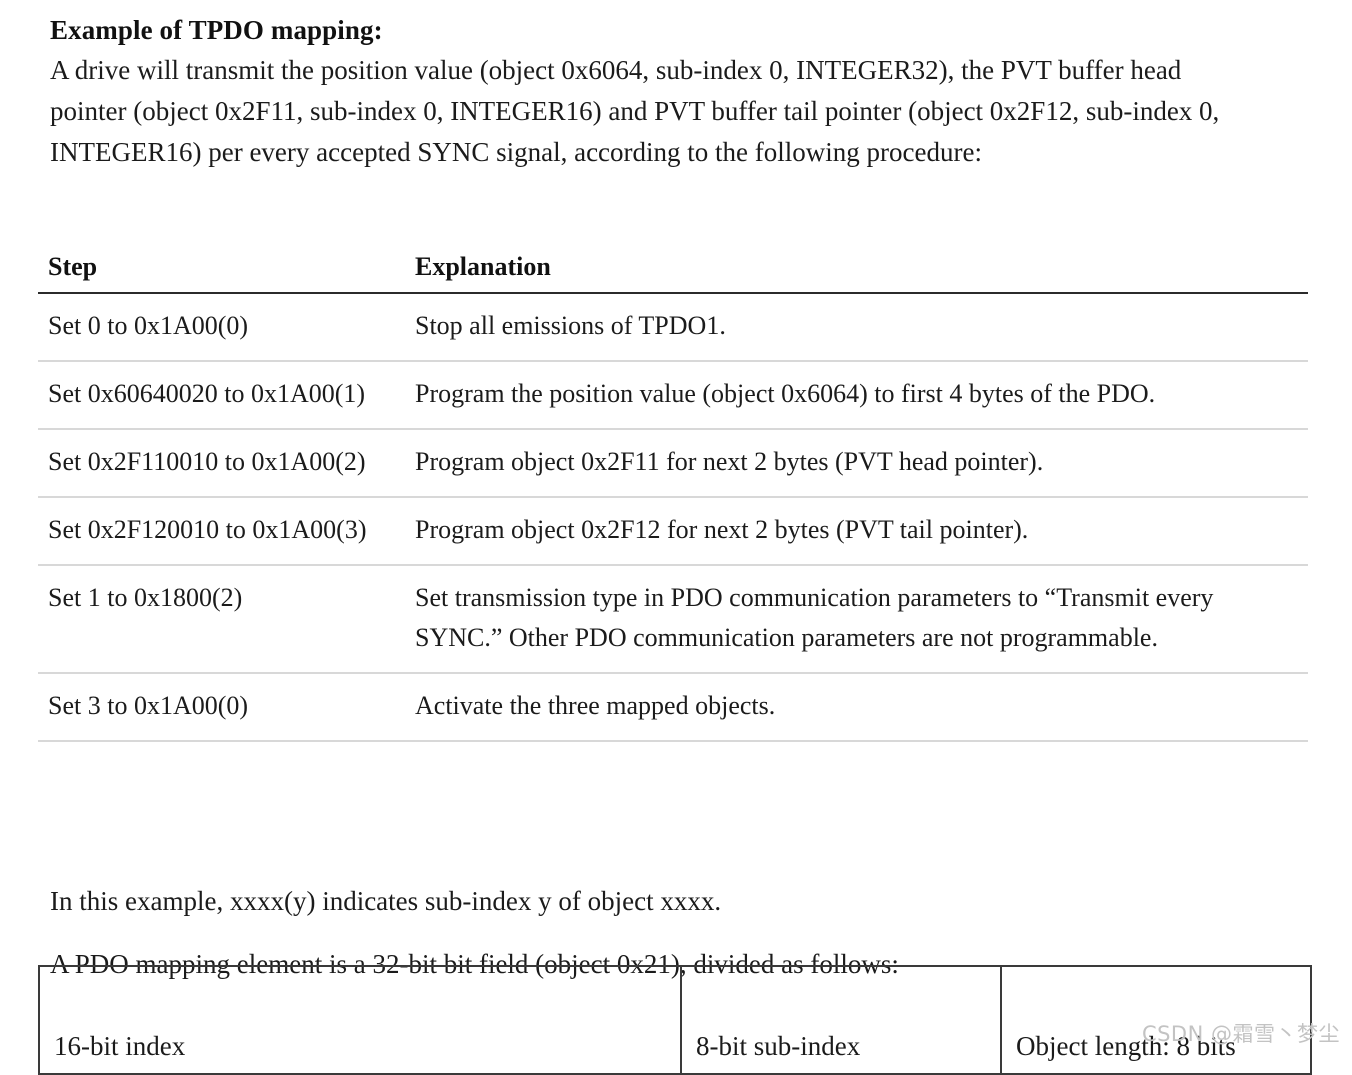  I want to click on bitfield-cell-object-length: Object length: 8 bits, so click(1156, 1020).